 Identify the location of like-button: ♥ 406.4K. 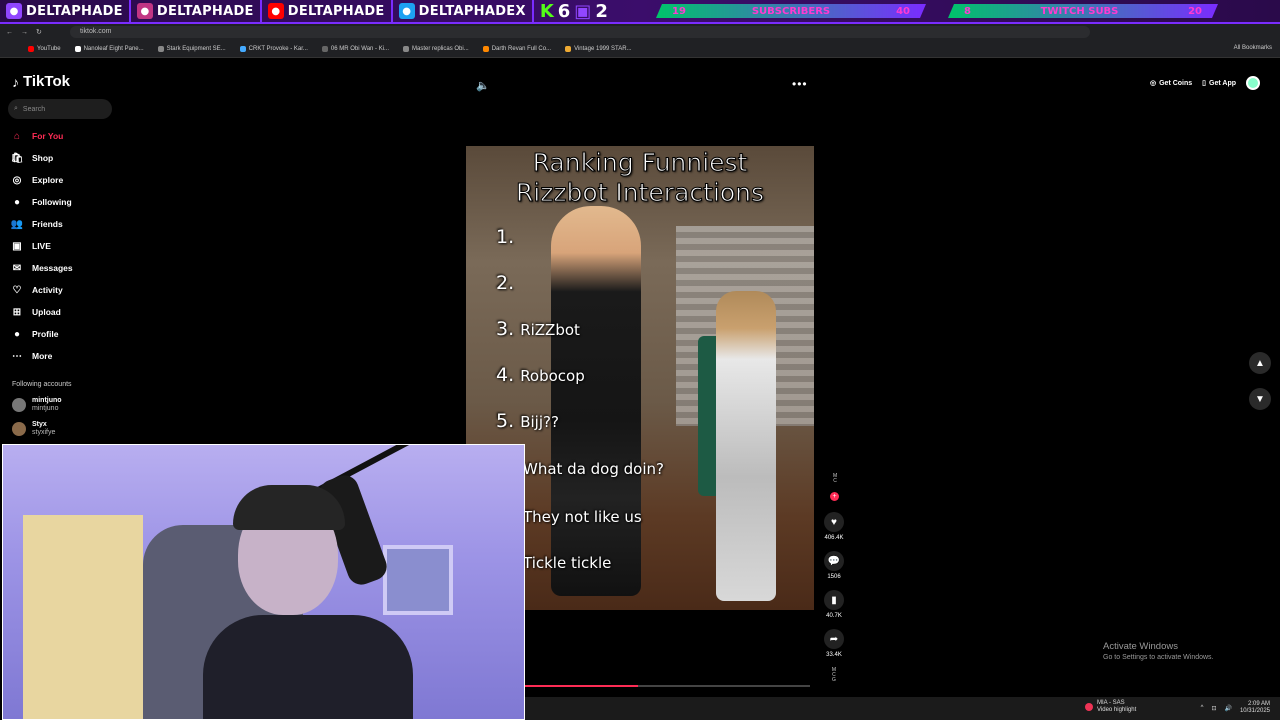
(834, 526).